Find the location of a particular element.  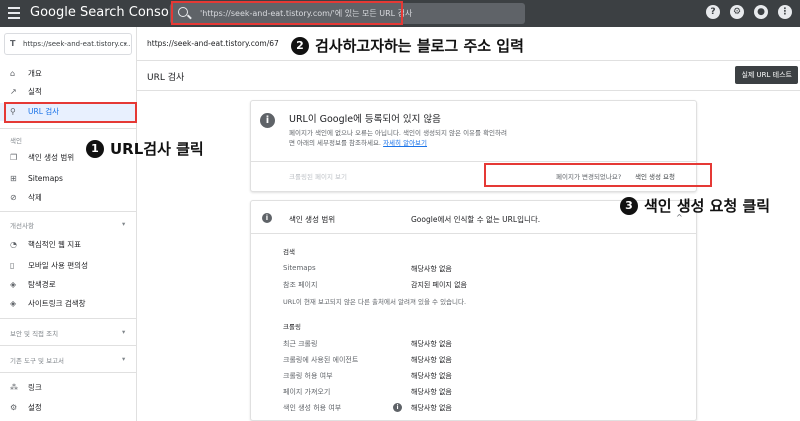

help-icon: ? is located at coordinates (713, 12).